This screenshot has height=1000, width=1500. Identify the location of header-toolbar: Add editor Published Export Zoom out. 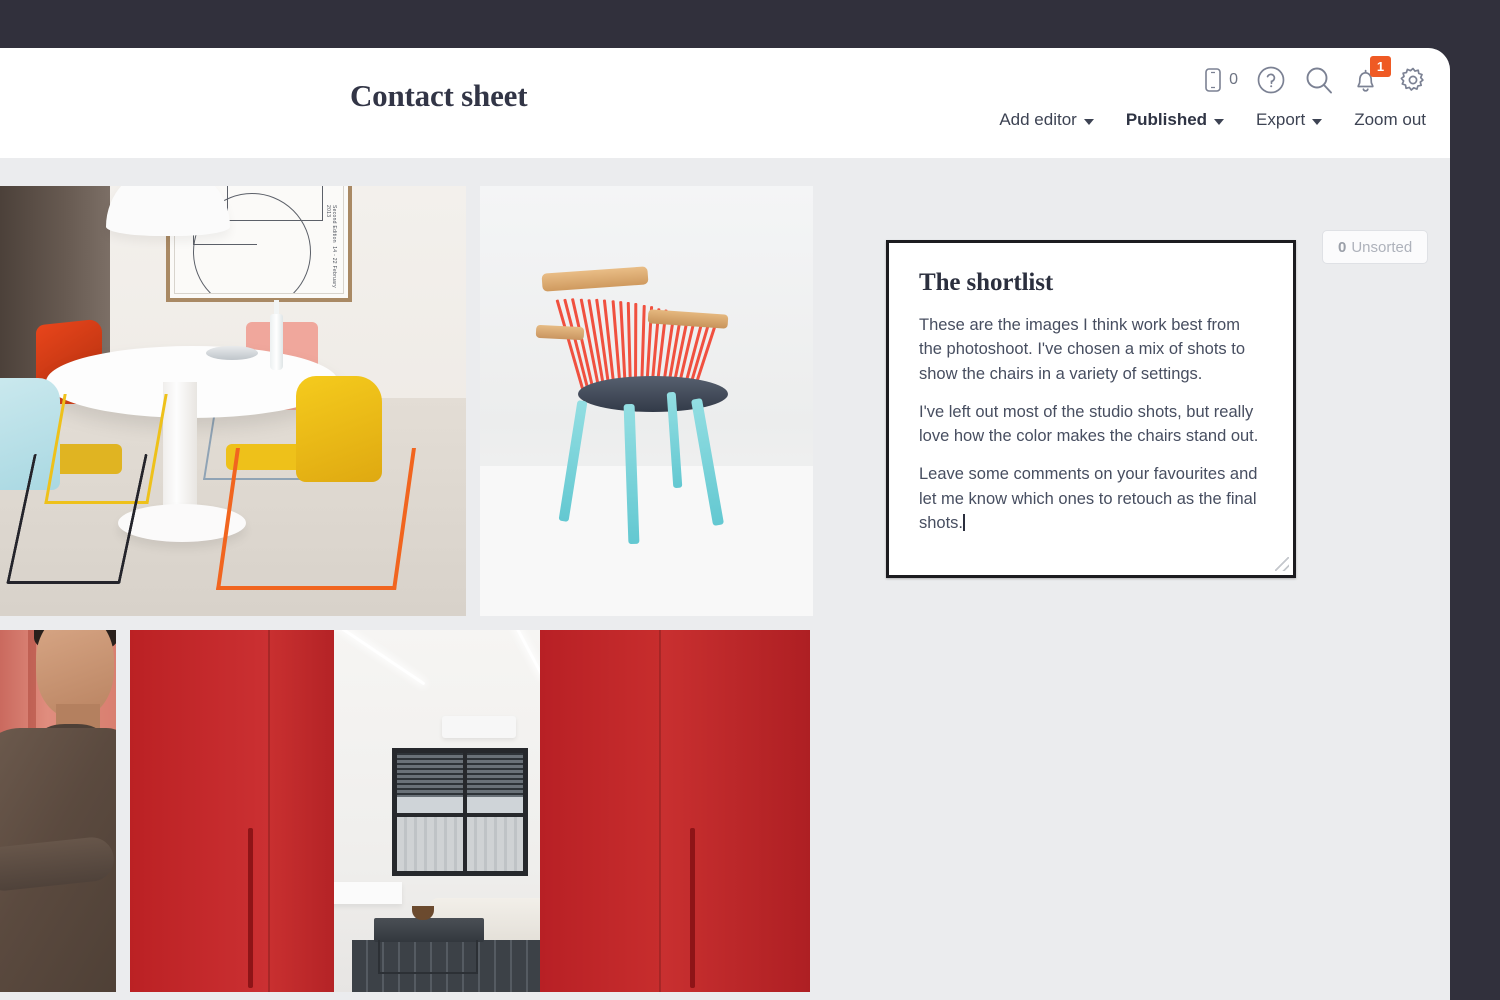
(1212, 120).